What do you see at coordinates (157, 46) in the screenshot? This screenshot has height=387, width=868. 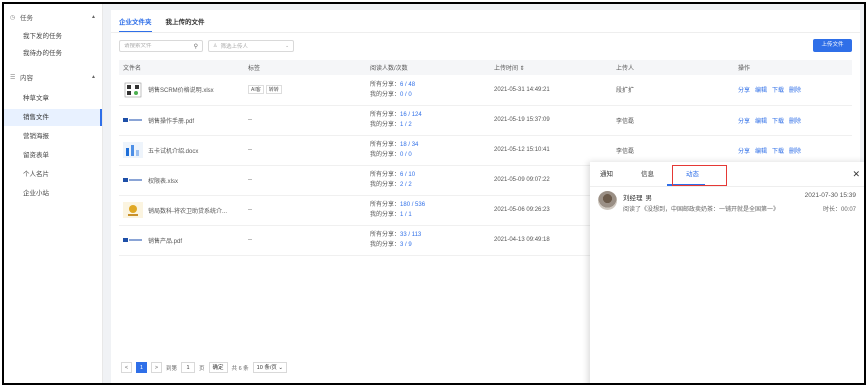 I see `search-input` at bounding box center [157, 46].